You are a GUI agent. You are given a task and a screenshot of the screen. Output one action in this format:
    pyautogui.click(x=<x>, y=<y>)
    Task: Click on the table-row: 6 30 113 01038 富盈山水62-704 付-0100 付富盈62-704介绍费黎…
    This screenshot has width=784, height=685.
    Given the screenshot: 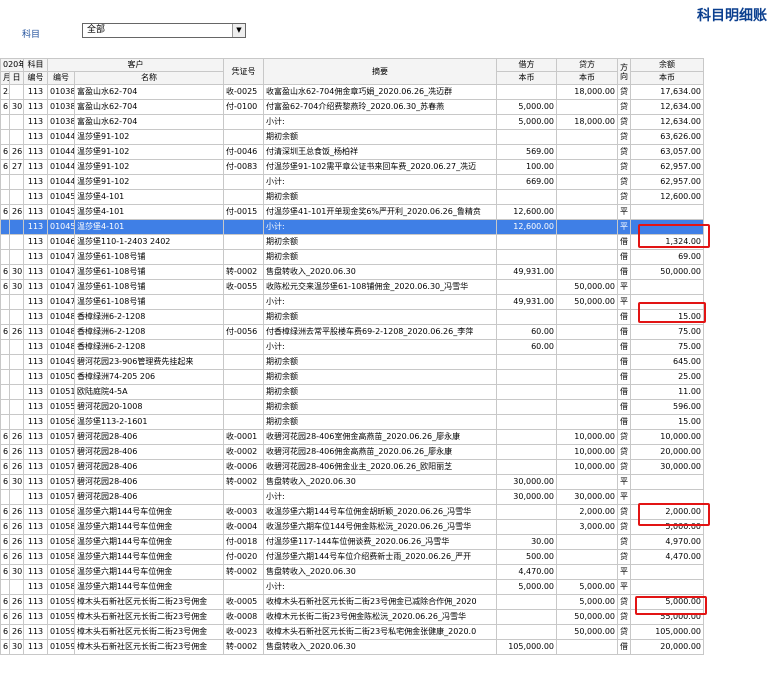 What is the action you would take?
    pyautogui.click(x=352, y=107)
    